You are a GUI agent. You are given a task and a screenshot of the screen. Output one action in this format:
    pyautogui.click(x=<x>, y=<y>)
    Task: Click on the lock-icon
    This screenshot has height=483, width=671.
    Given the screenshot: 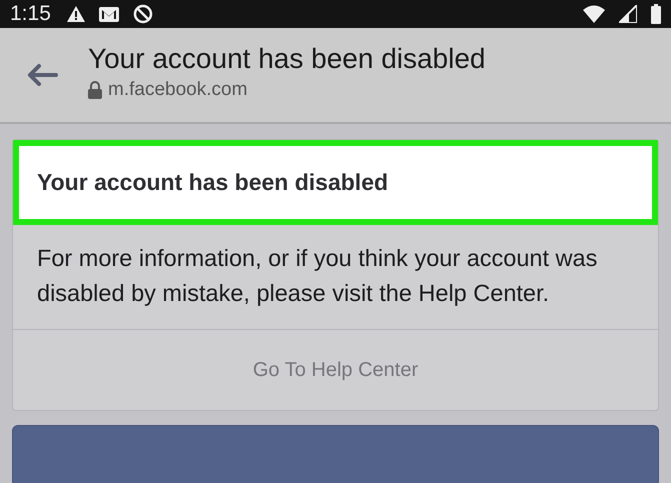 What is the action you would take?
    pyautogui.click(x=95, y=90)
    